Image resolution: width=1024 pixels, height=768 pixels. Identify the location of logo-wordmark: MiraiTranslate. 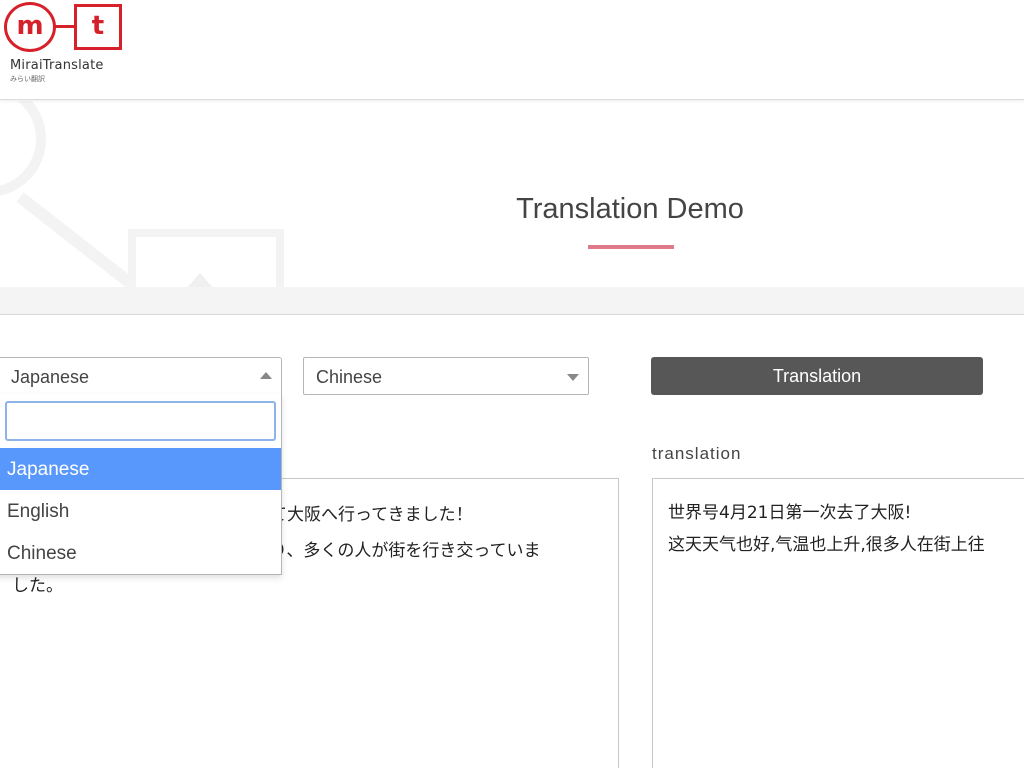
(57, 65).